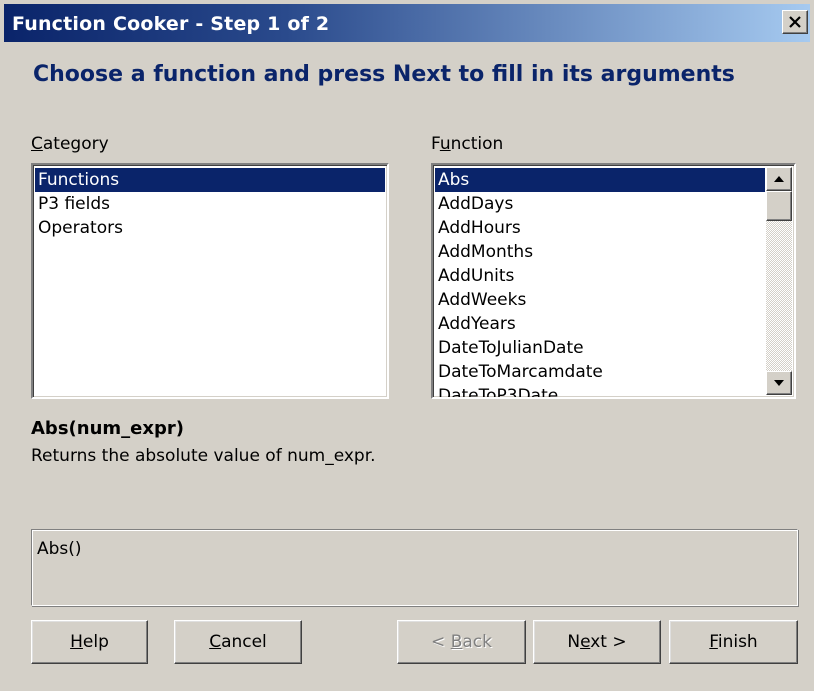 This screenshot has width=814, height=691. Describe the element at coordinates (477, 642) in the screenshot. I see `back-rest: ack` at that location.